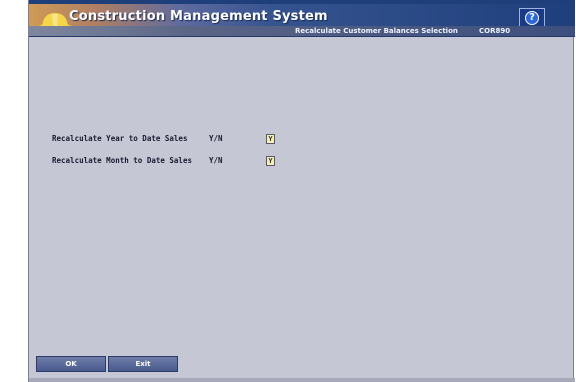  I want to click on ytd-sales-label: Recalculate Year to Date Sales, so click(120, 138).